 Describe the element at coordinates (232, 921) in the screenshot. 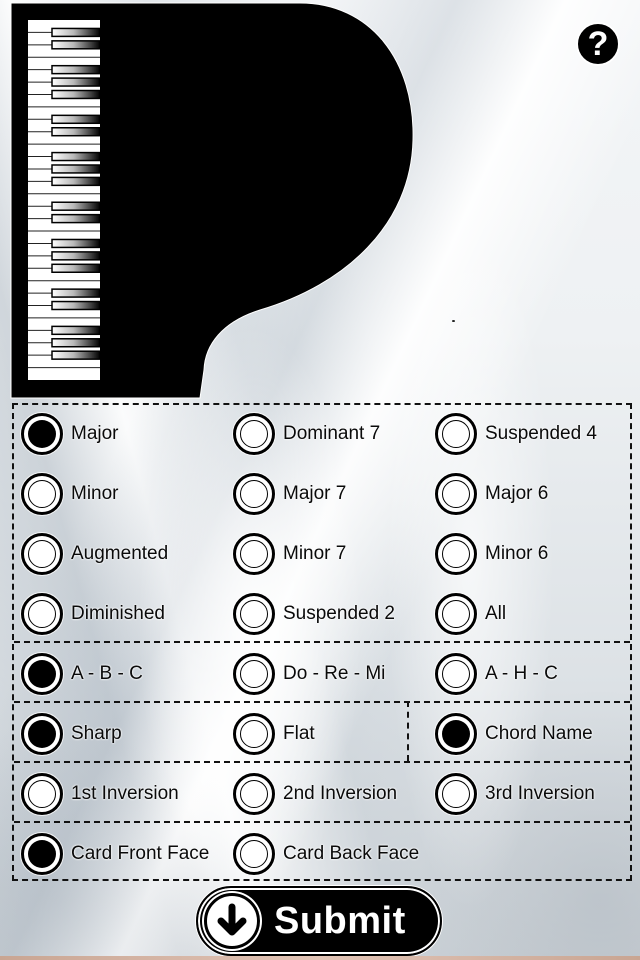

I see `arrow-down-circle-icon` at that location.